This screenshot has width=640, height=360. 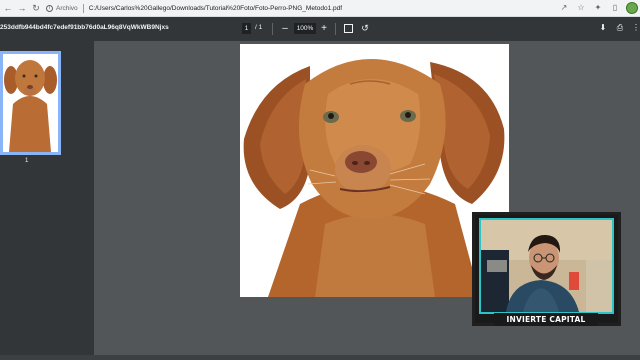 I want to click on zoom-in-button: +, so click(x=324, y=29).